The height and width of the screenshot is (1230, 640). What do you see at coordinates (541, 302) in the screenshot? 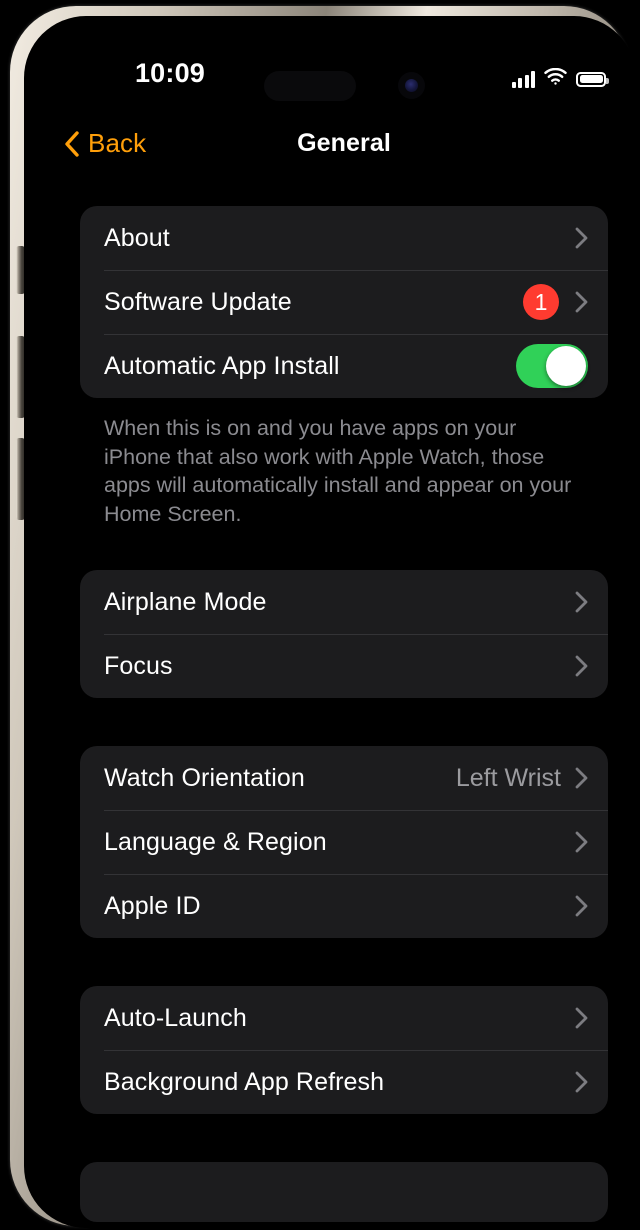
I see `status-badge: 1` at bounding box center [541, 302].